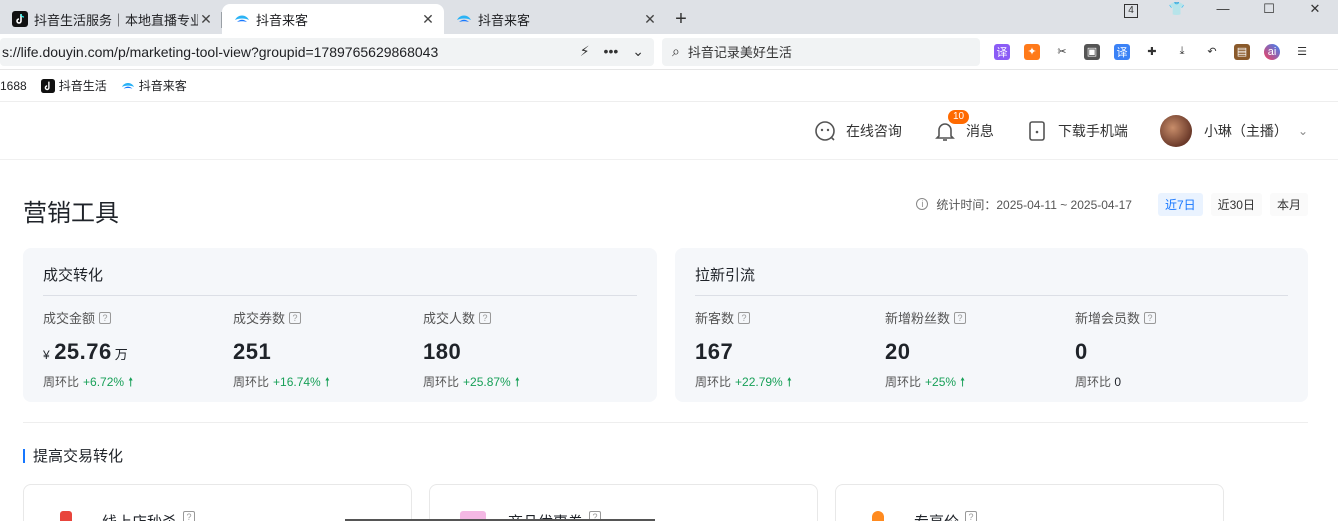 The height and width of the screenshot is (521, 1338). Describe the element at coordinates (821, 51) in the screenshot. I see `search-input: ⌕ 抖音记录美好生活` at that location.